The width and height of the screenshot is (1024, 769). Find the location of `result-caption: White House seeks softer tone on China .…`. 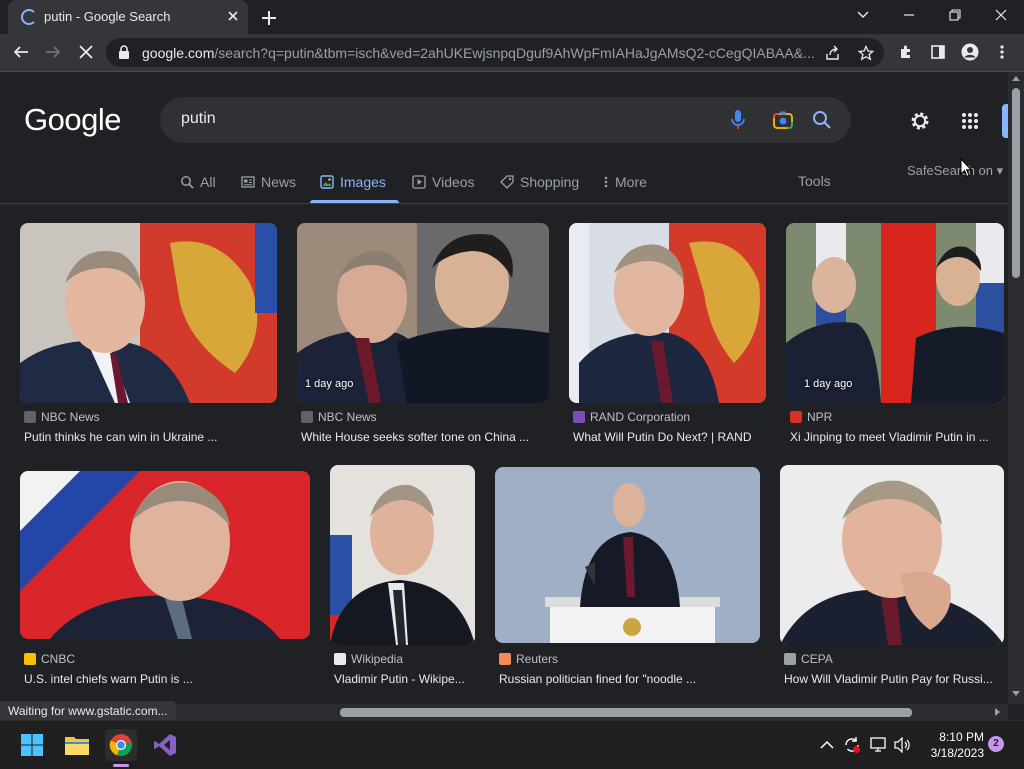

result-caption: White House seeks softer tone on China .… is located at coordinates (425, 437).